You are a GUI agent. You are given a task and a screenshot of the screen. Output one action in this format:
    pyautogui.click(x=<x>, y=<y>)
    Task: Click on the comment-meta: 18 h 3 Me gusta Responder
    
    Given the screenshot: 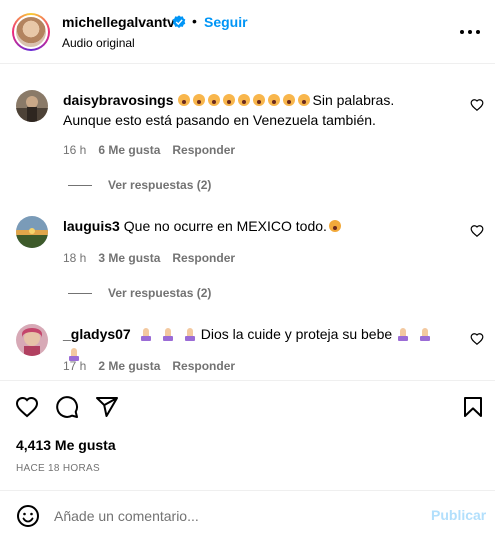 What is the action you would take?
    pyautogui.click(x=155, y=258)
    